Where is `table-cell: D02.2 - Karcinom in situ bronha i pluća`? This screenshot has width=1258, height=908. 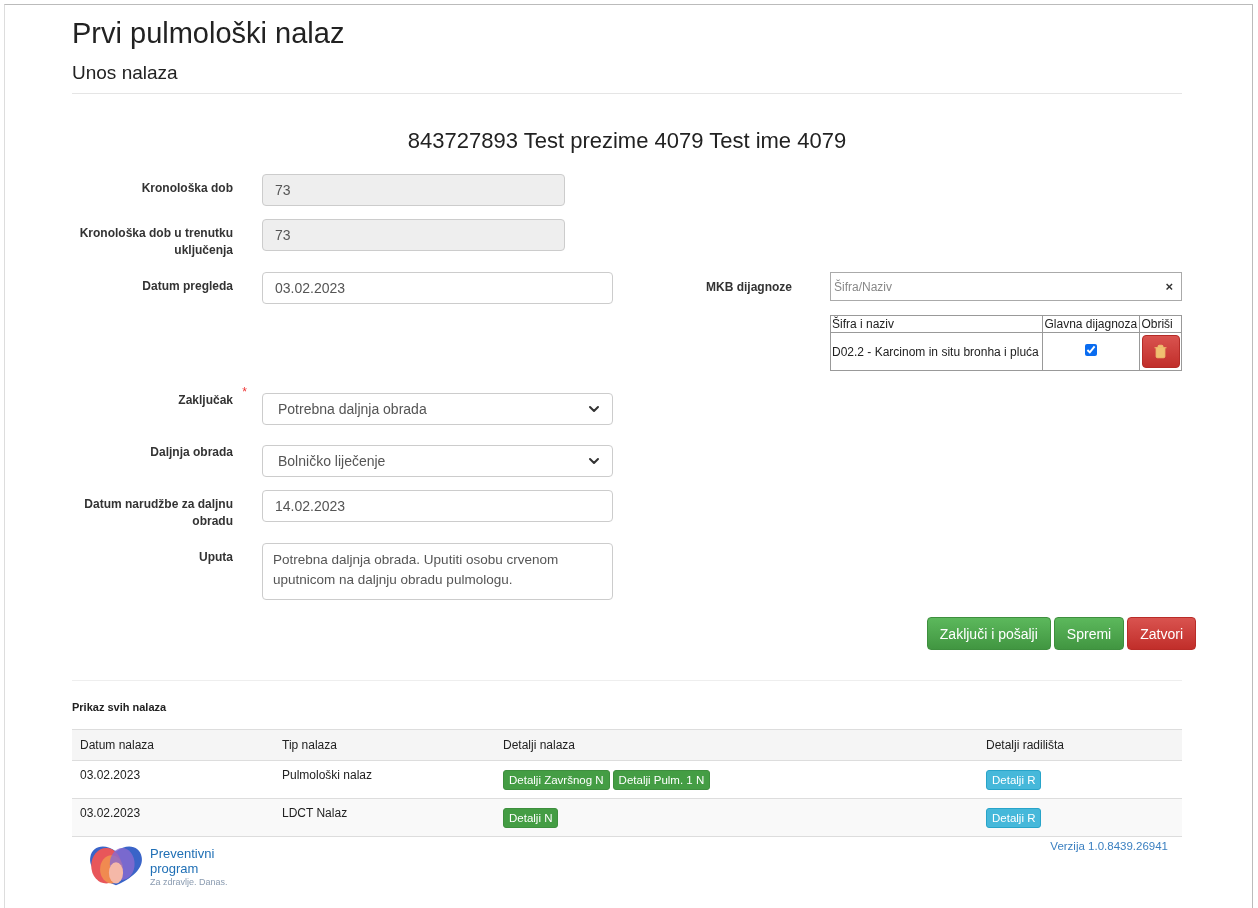
table-cell: D02.2 - Karcinom in situ bronha i pluća is located at coordinates (936, 351).